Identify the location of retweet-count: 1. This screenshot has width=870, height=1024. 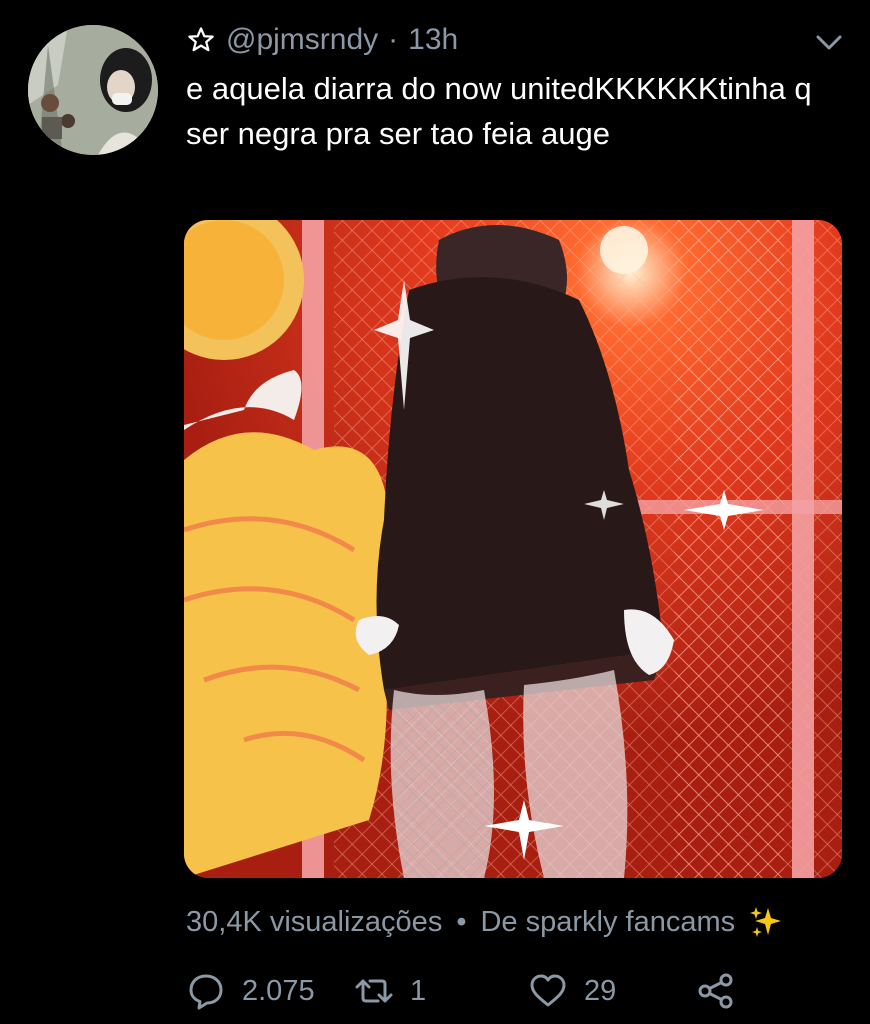
(418, 990).